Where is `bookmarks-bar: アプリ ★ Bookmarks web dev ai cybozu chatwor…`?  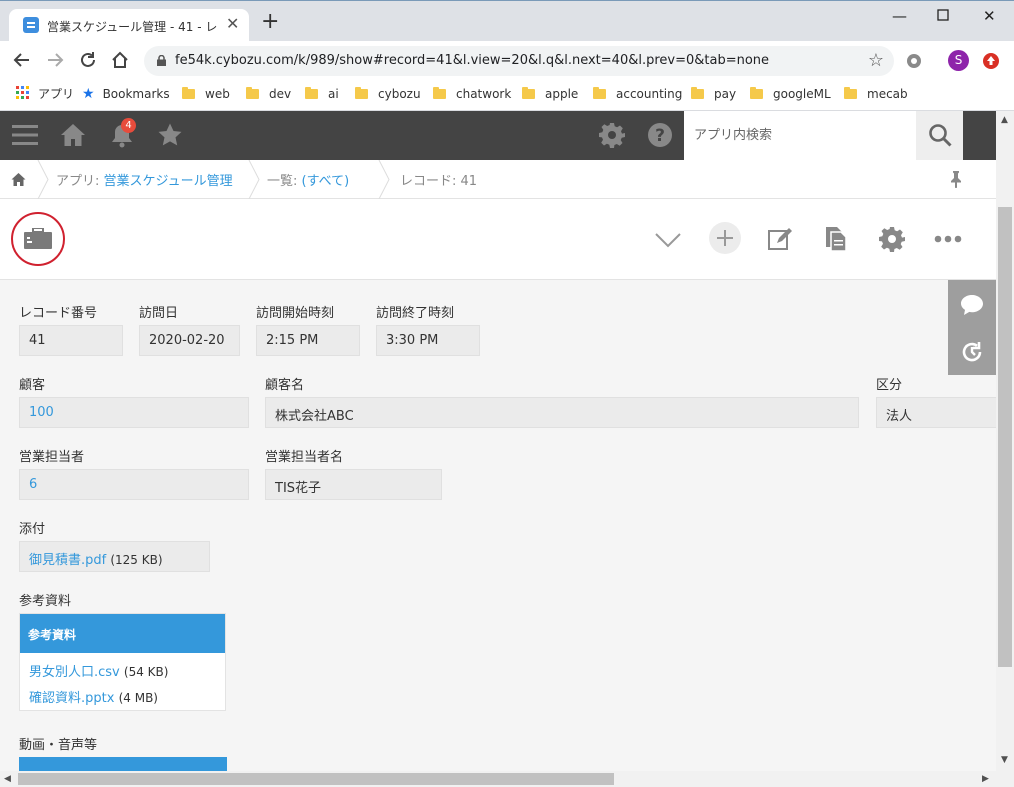 bookmarks-bar: アプリ ★ Bookmarks web dev ai cybozu chatwor… is located at coordinates (507, 95).